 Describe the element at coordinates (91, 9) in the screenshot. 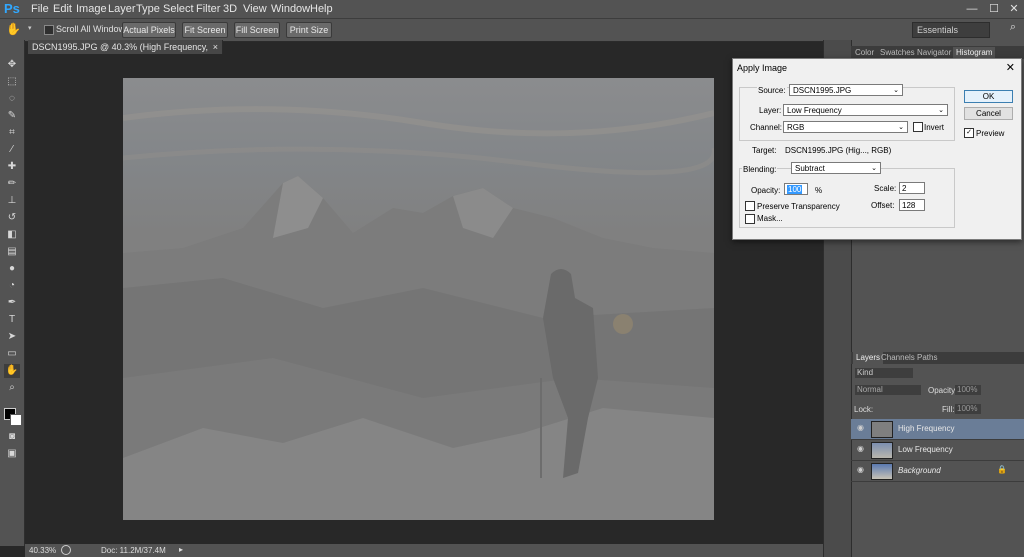

I see `menu-image: Image` at that location.